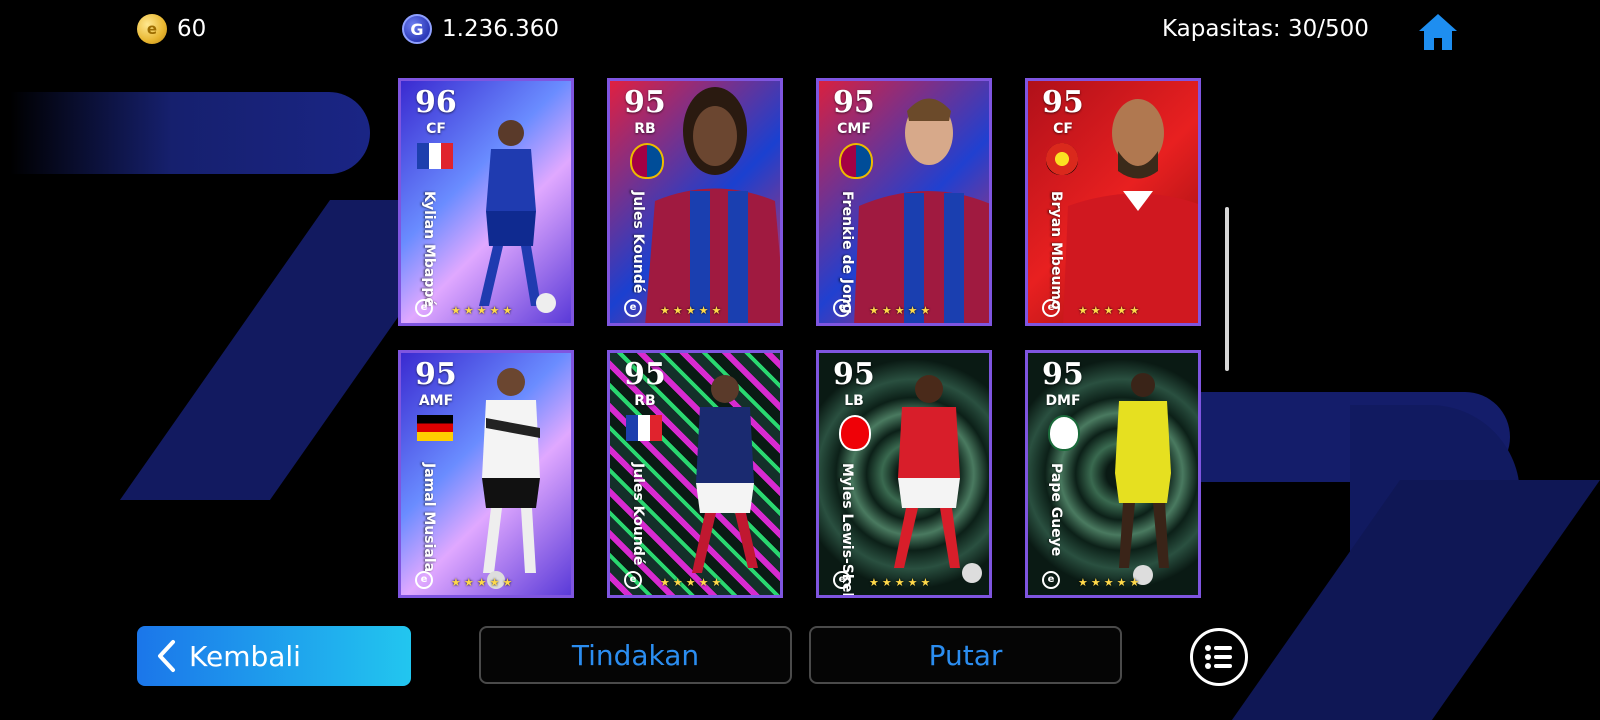 This screenshot has width=1600, height=720. What do you see at coordinates (854, 129) in the screenshot?
I see `card-position: CMF` at bounding box center [854, 129].